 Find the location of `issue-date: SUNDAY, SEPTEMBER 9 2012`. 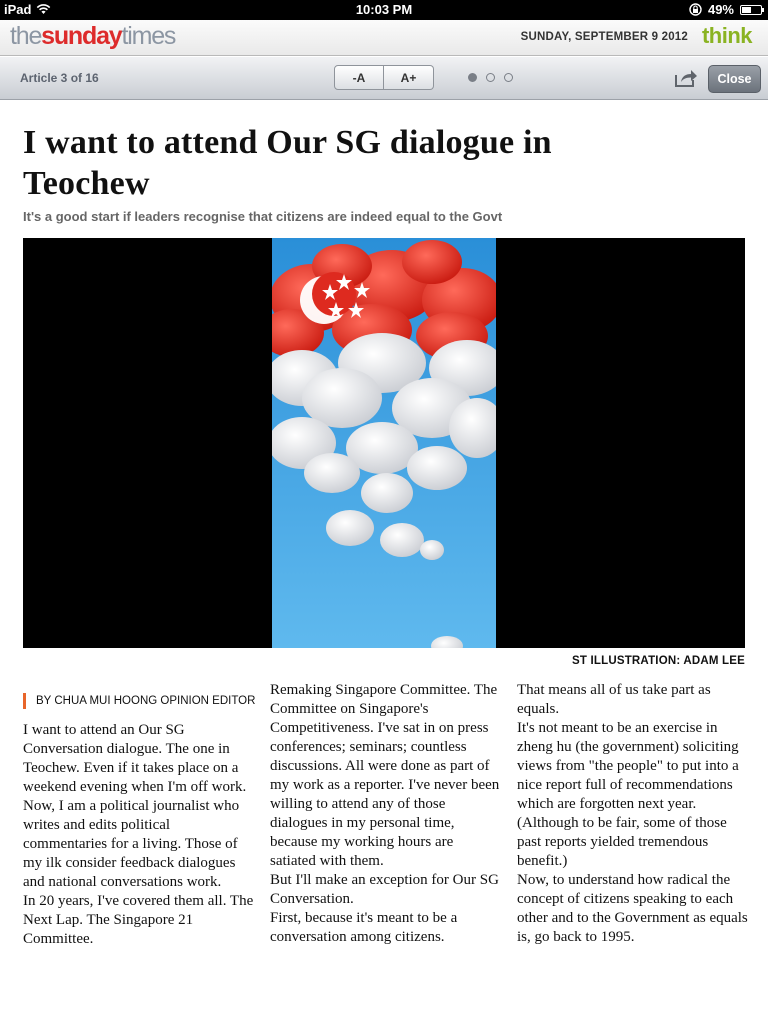

issue-date: SUNDAY, SEPTEMBER 9 2012 is located at coordinates (604, 37).